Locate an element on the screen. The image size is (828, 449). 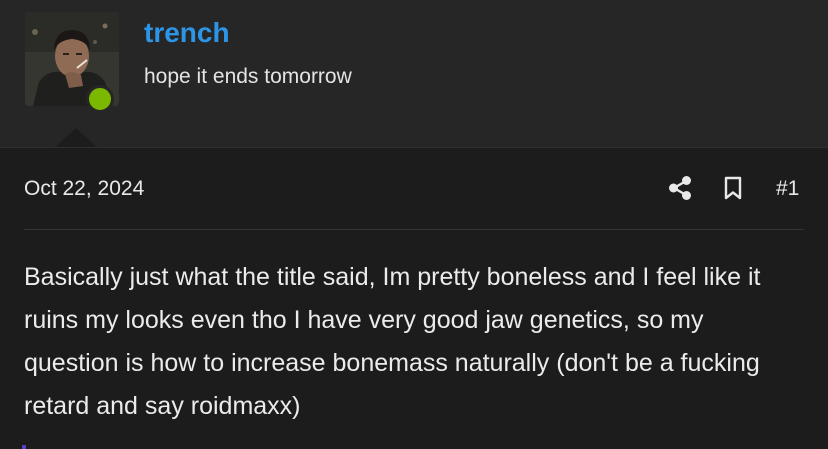
user-title: hope it ends tomorrow is located at coordinates (248, 76).